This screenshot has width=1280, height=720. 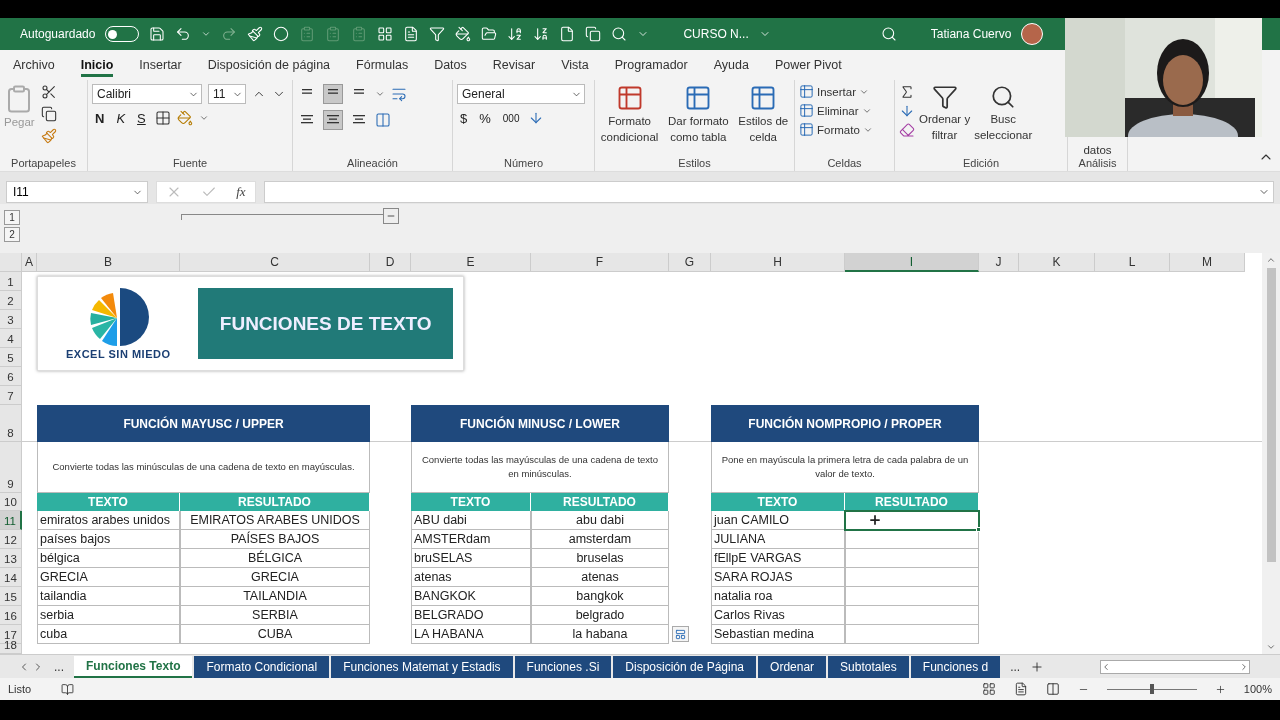 I want to click on sheet-tab: Subtotales, so click(x=868, y=666).